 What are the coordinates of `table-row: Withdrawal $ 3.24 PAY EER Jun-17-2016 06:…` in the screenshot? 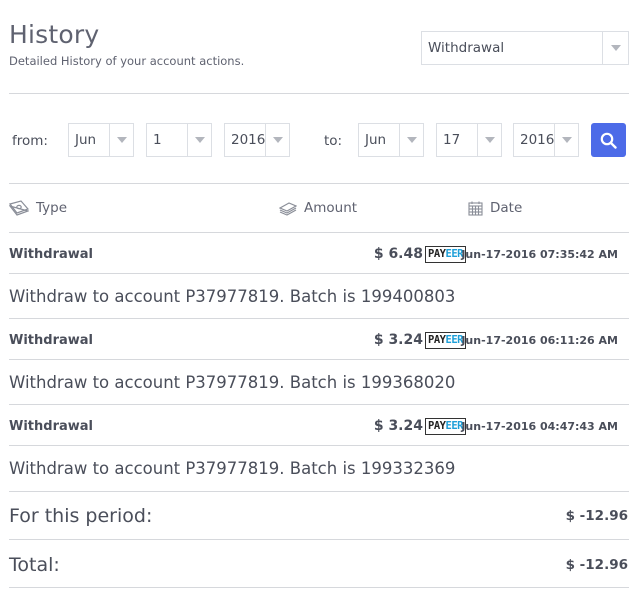 It's located at (319, 340).